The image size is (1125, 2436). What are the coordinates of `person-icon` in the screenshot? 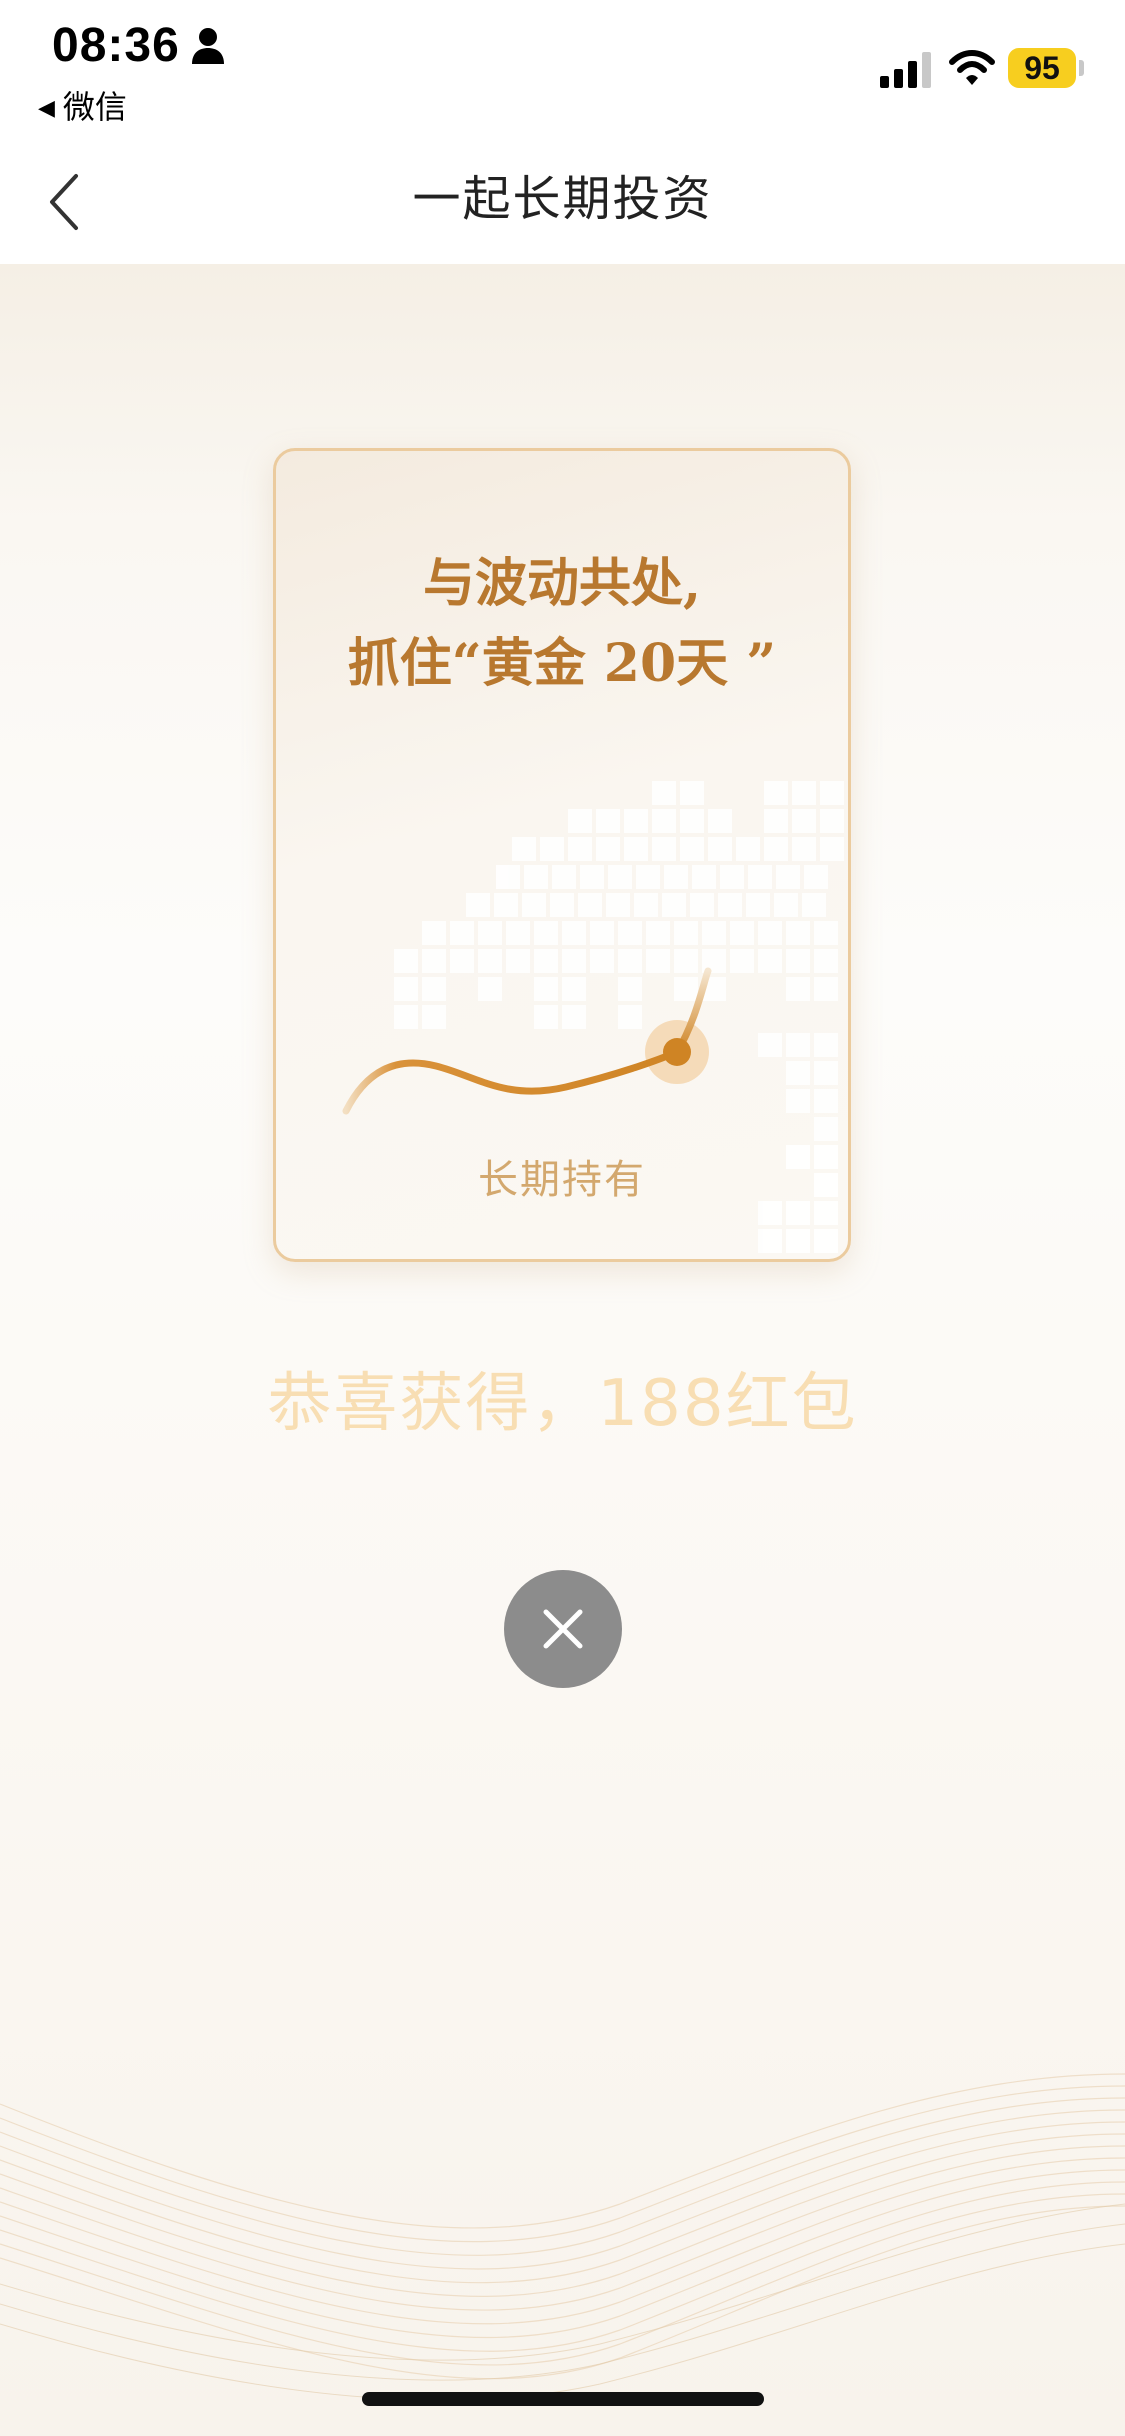 It's located at (208, 46).